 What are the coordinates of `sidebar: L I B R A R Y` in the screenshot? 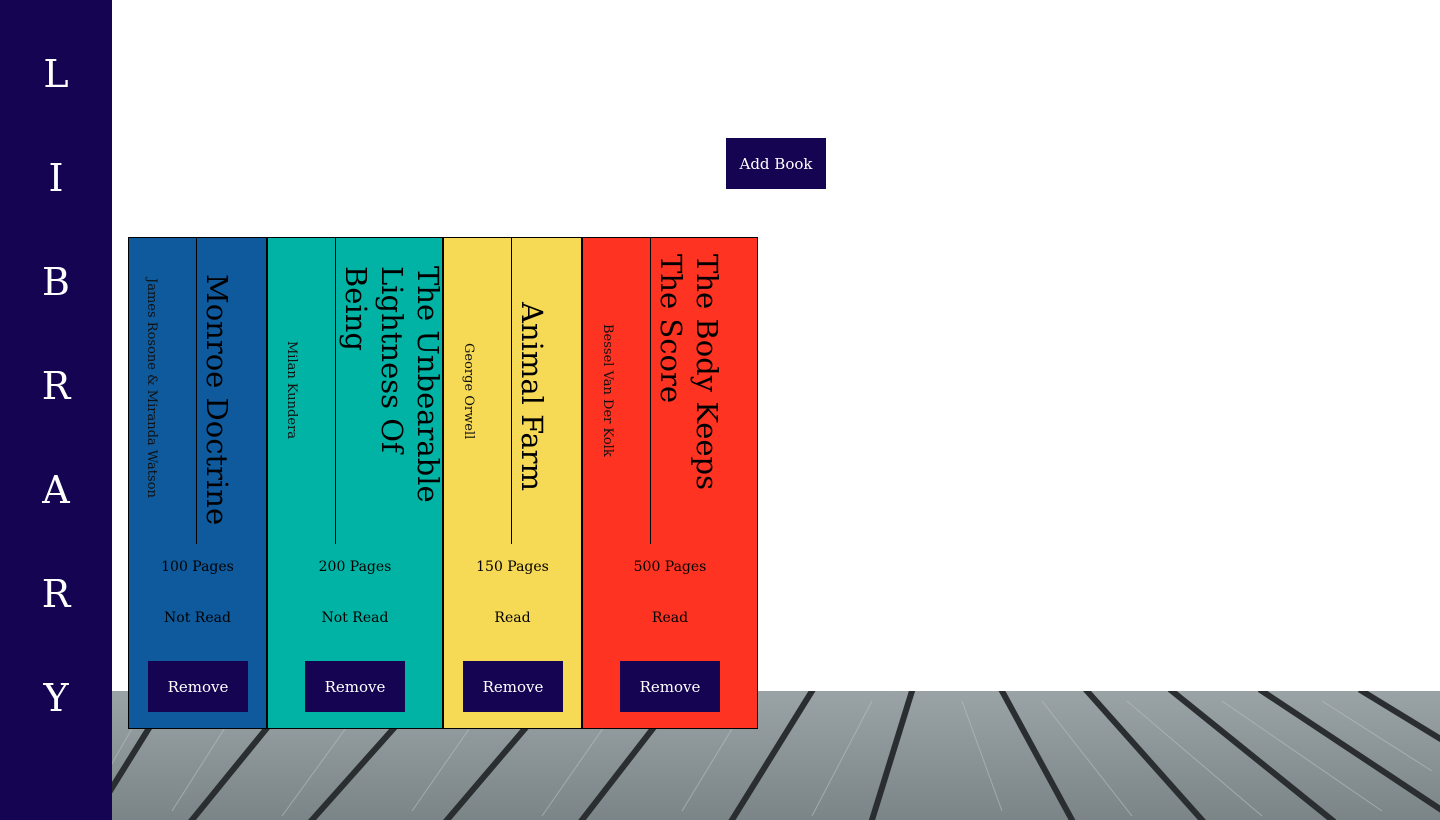 It's located at (56, 410).